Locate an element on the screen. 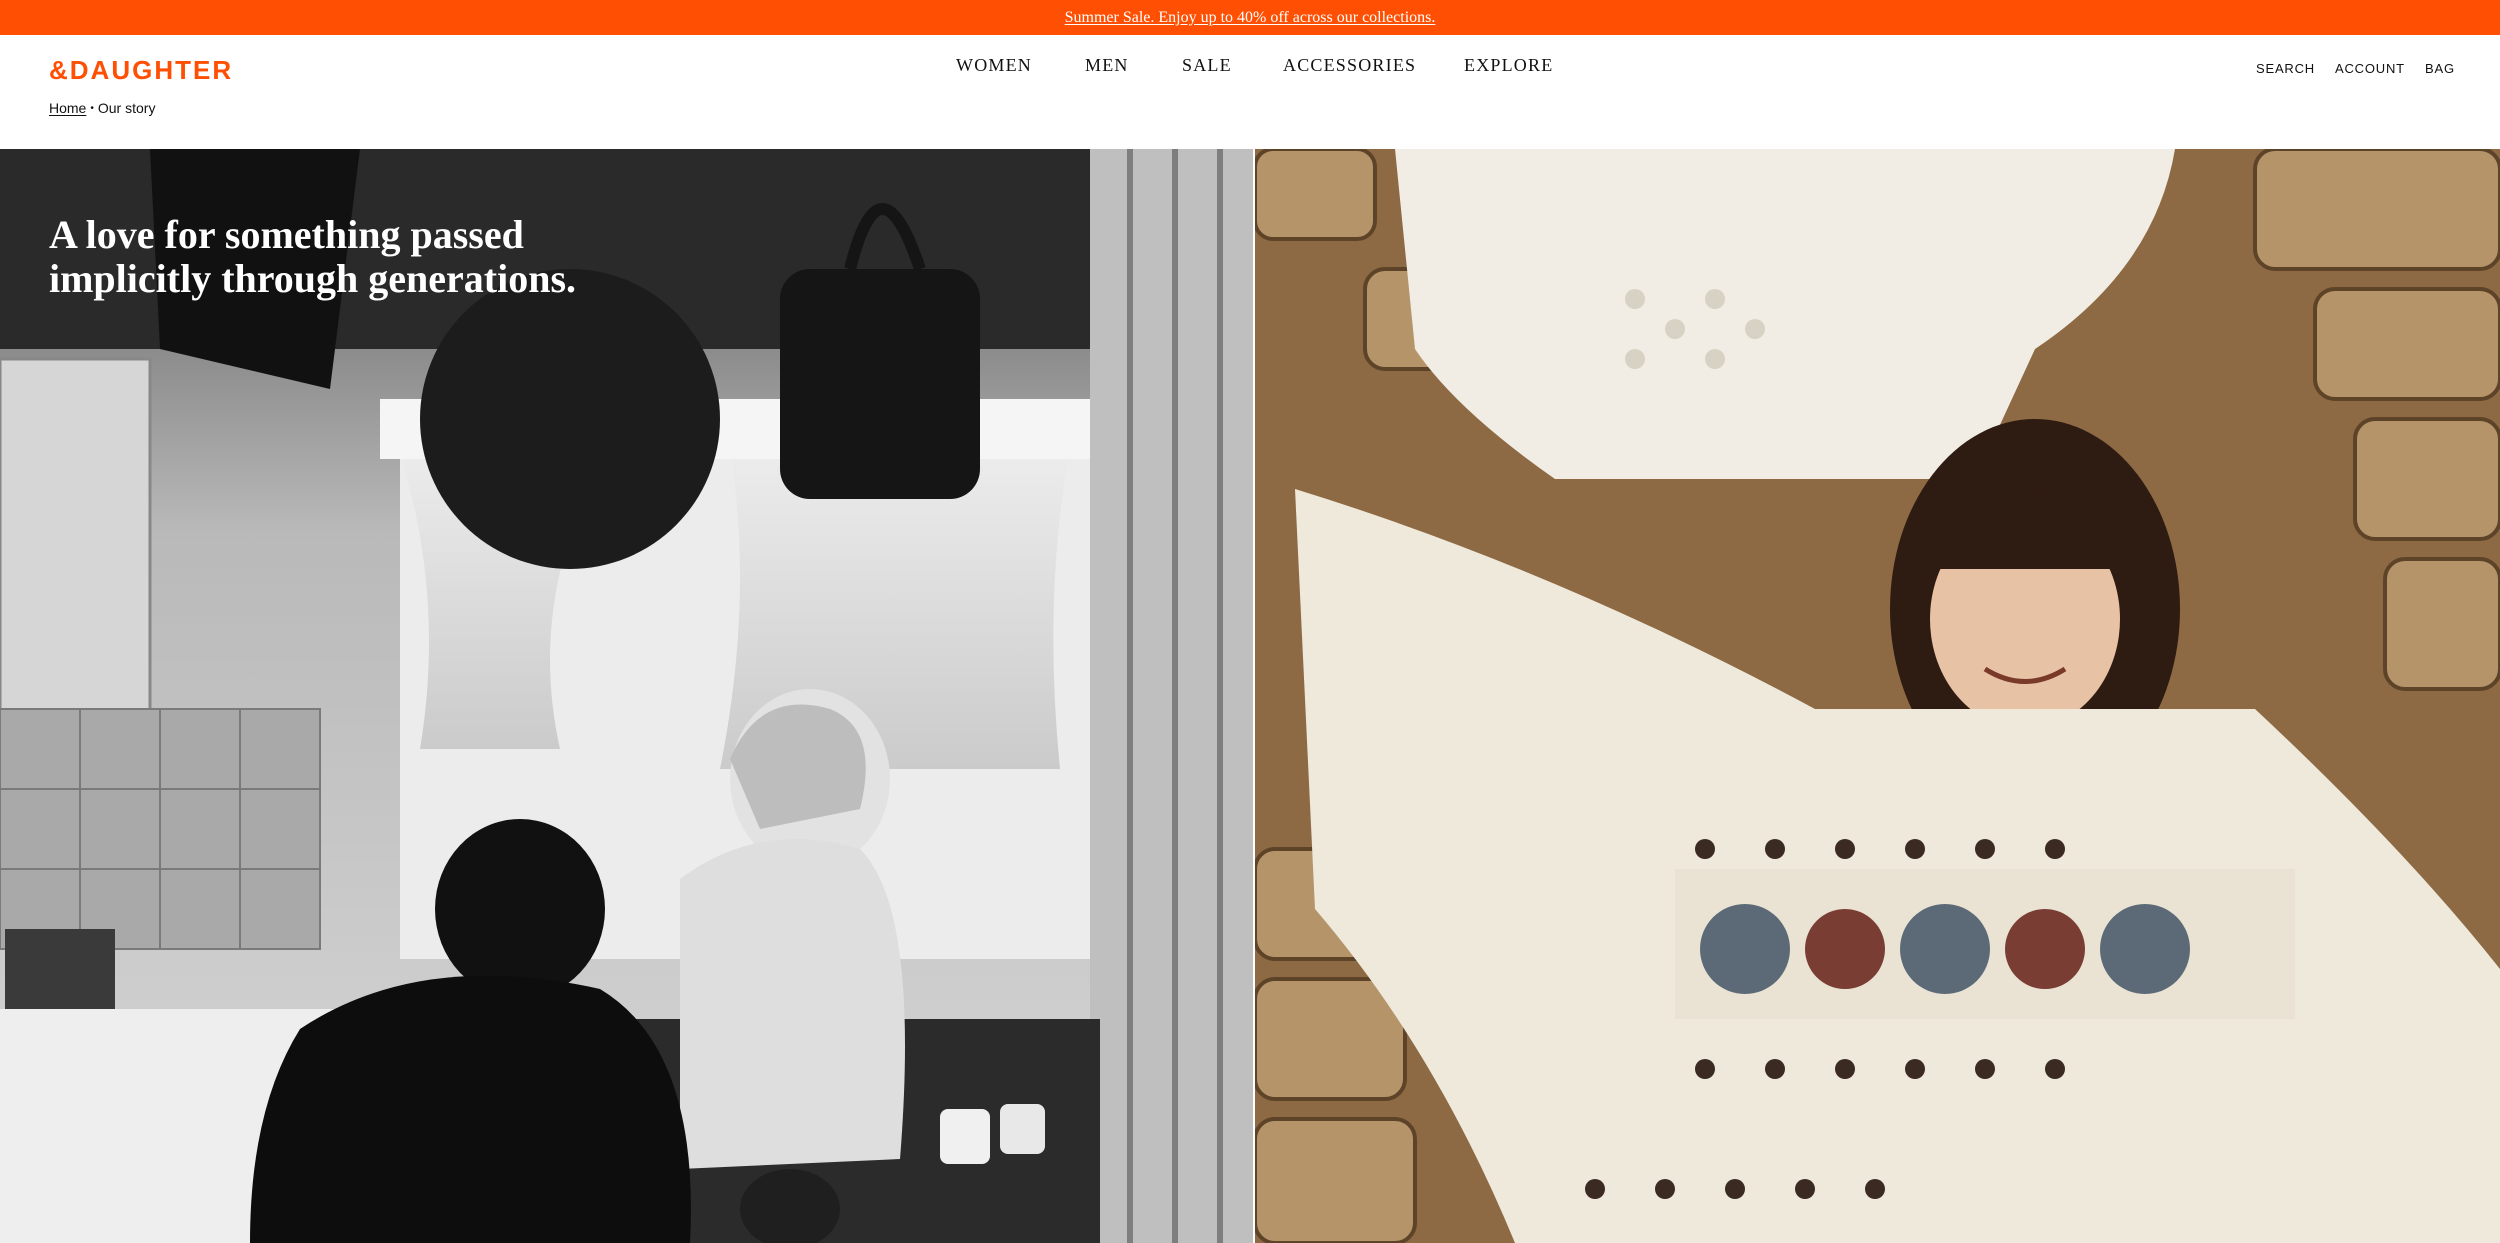  nav-men: MEN is located at coordinates (1107, 65).